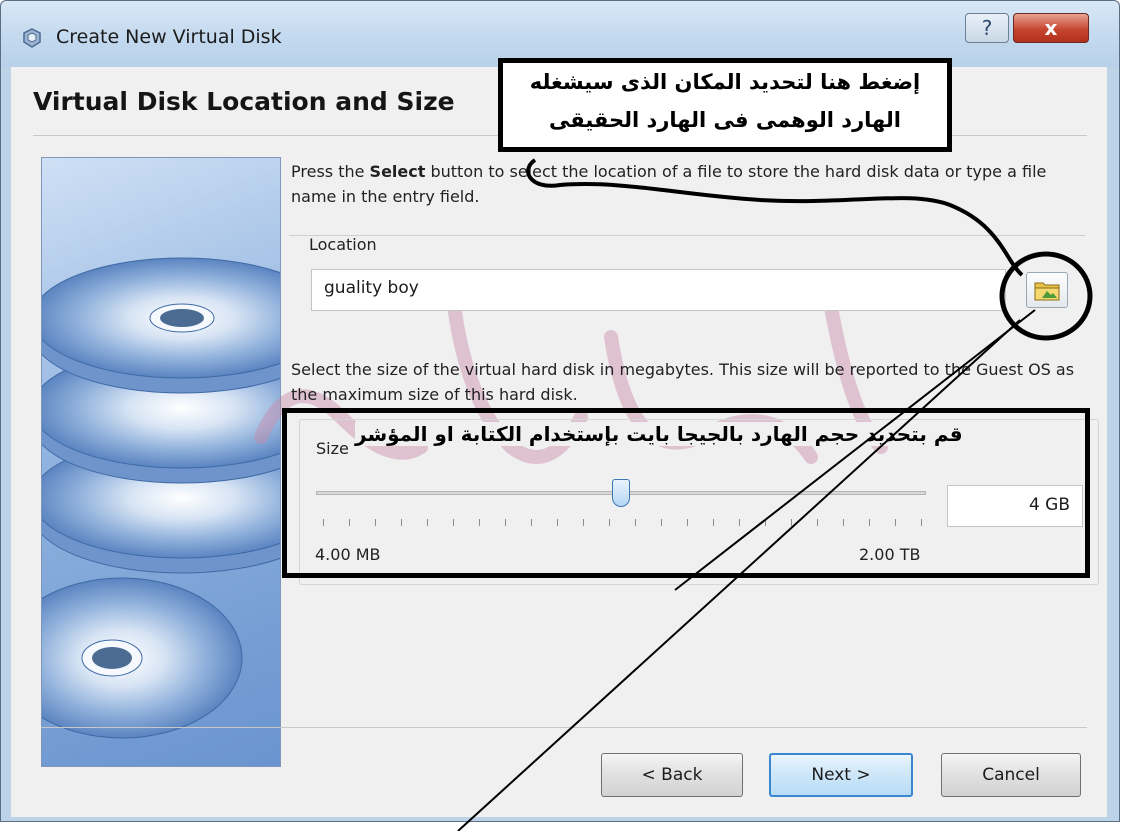 The width and height of the screenshot is (1126, 831). I want to click on close-icon: x, so click(1051, 28).